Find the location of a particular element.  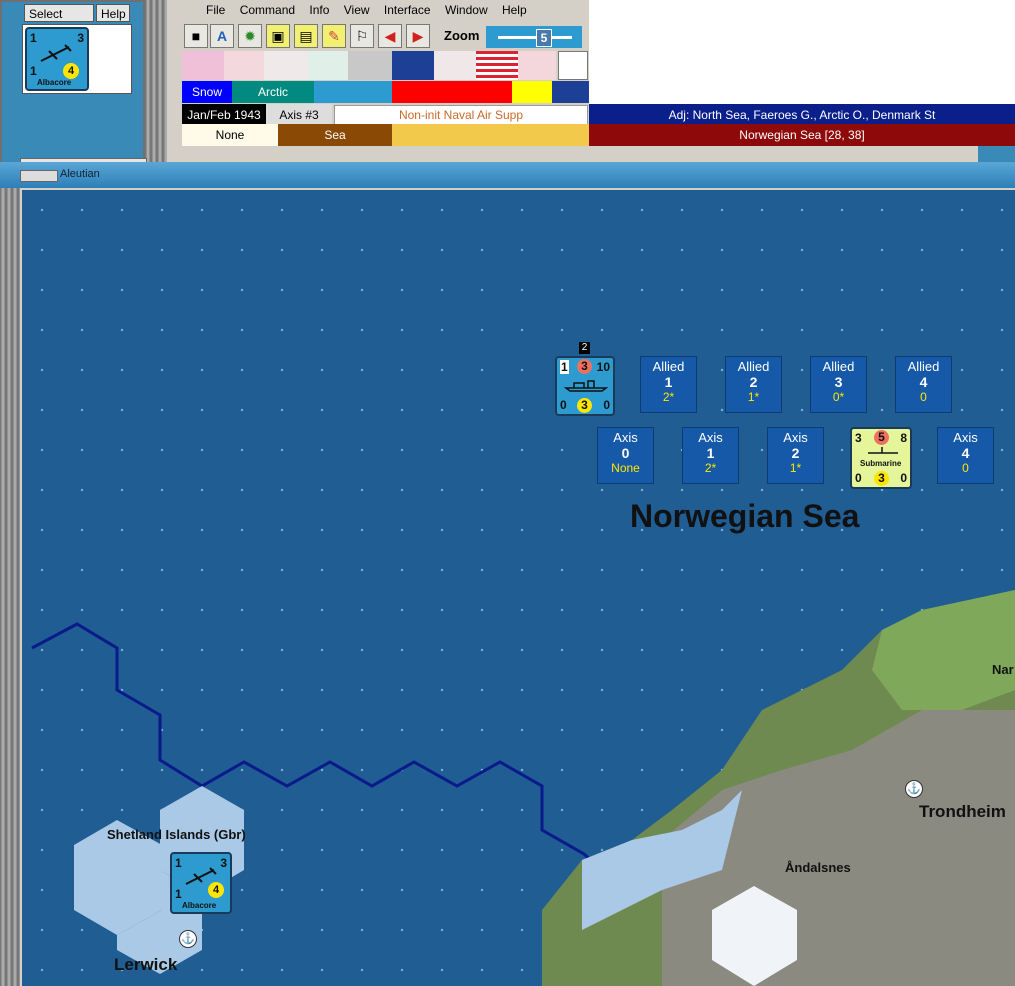

menu-command: Command is located at coordinates (267, 10).